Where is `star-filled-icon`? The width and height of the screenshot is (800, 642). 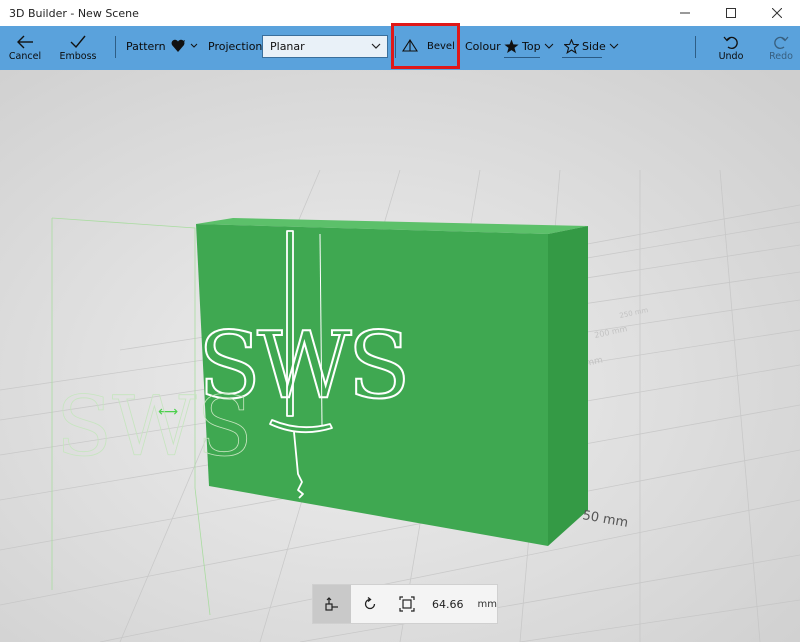
star-filled-icon is located at coordinates (511, 46).